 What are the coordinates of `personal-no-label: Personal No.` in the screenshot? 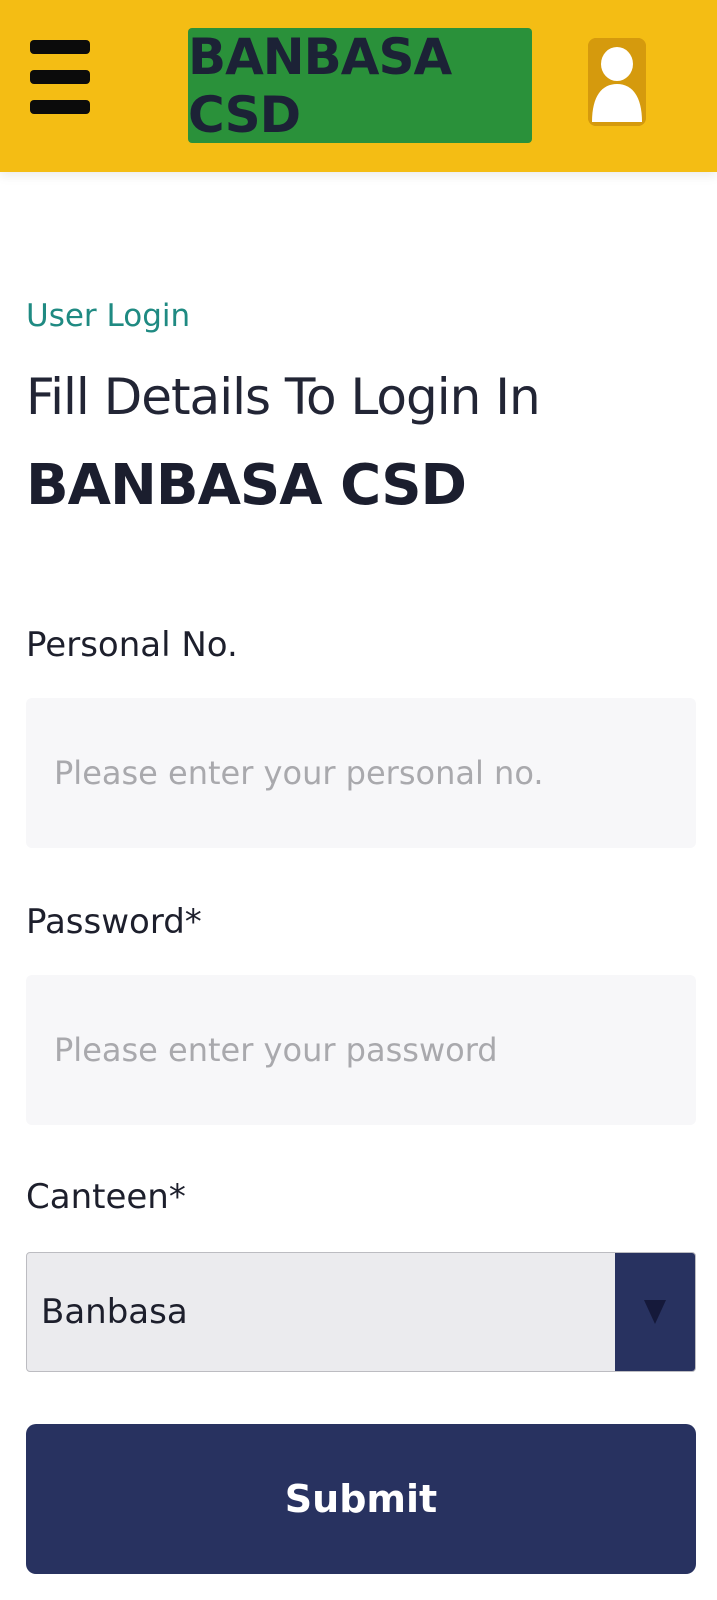 It's located at (132, 645).